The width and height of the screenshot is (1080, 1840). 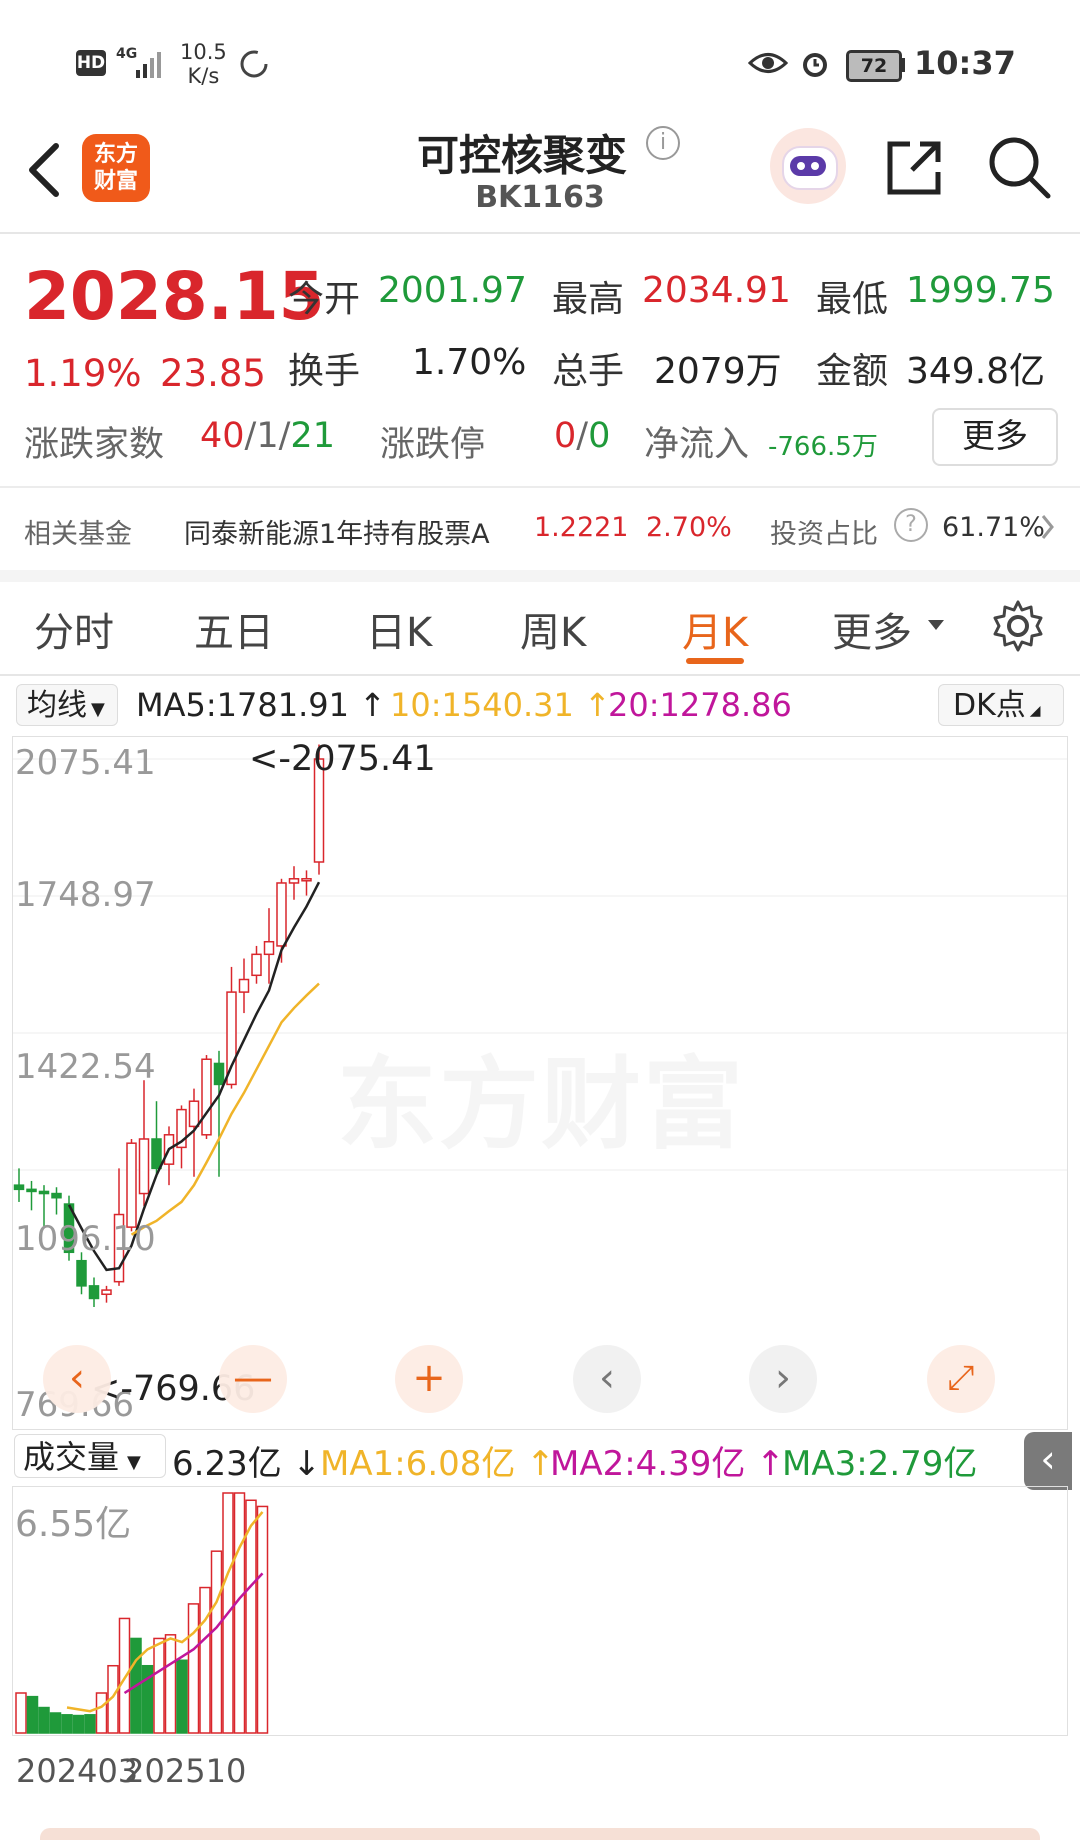 What do you see at coordinates (995, 437) in the screenshot?
I see `more-button: 更多` at bounding box center [995, 437].